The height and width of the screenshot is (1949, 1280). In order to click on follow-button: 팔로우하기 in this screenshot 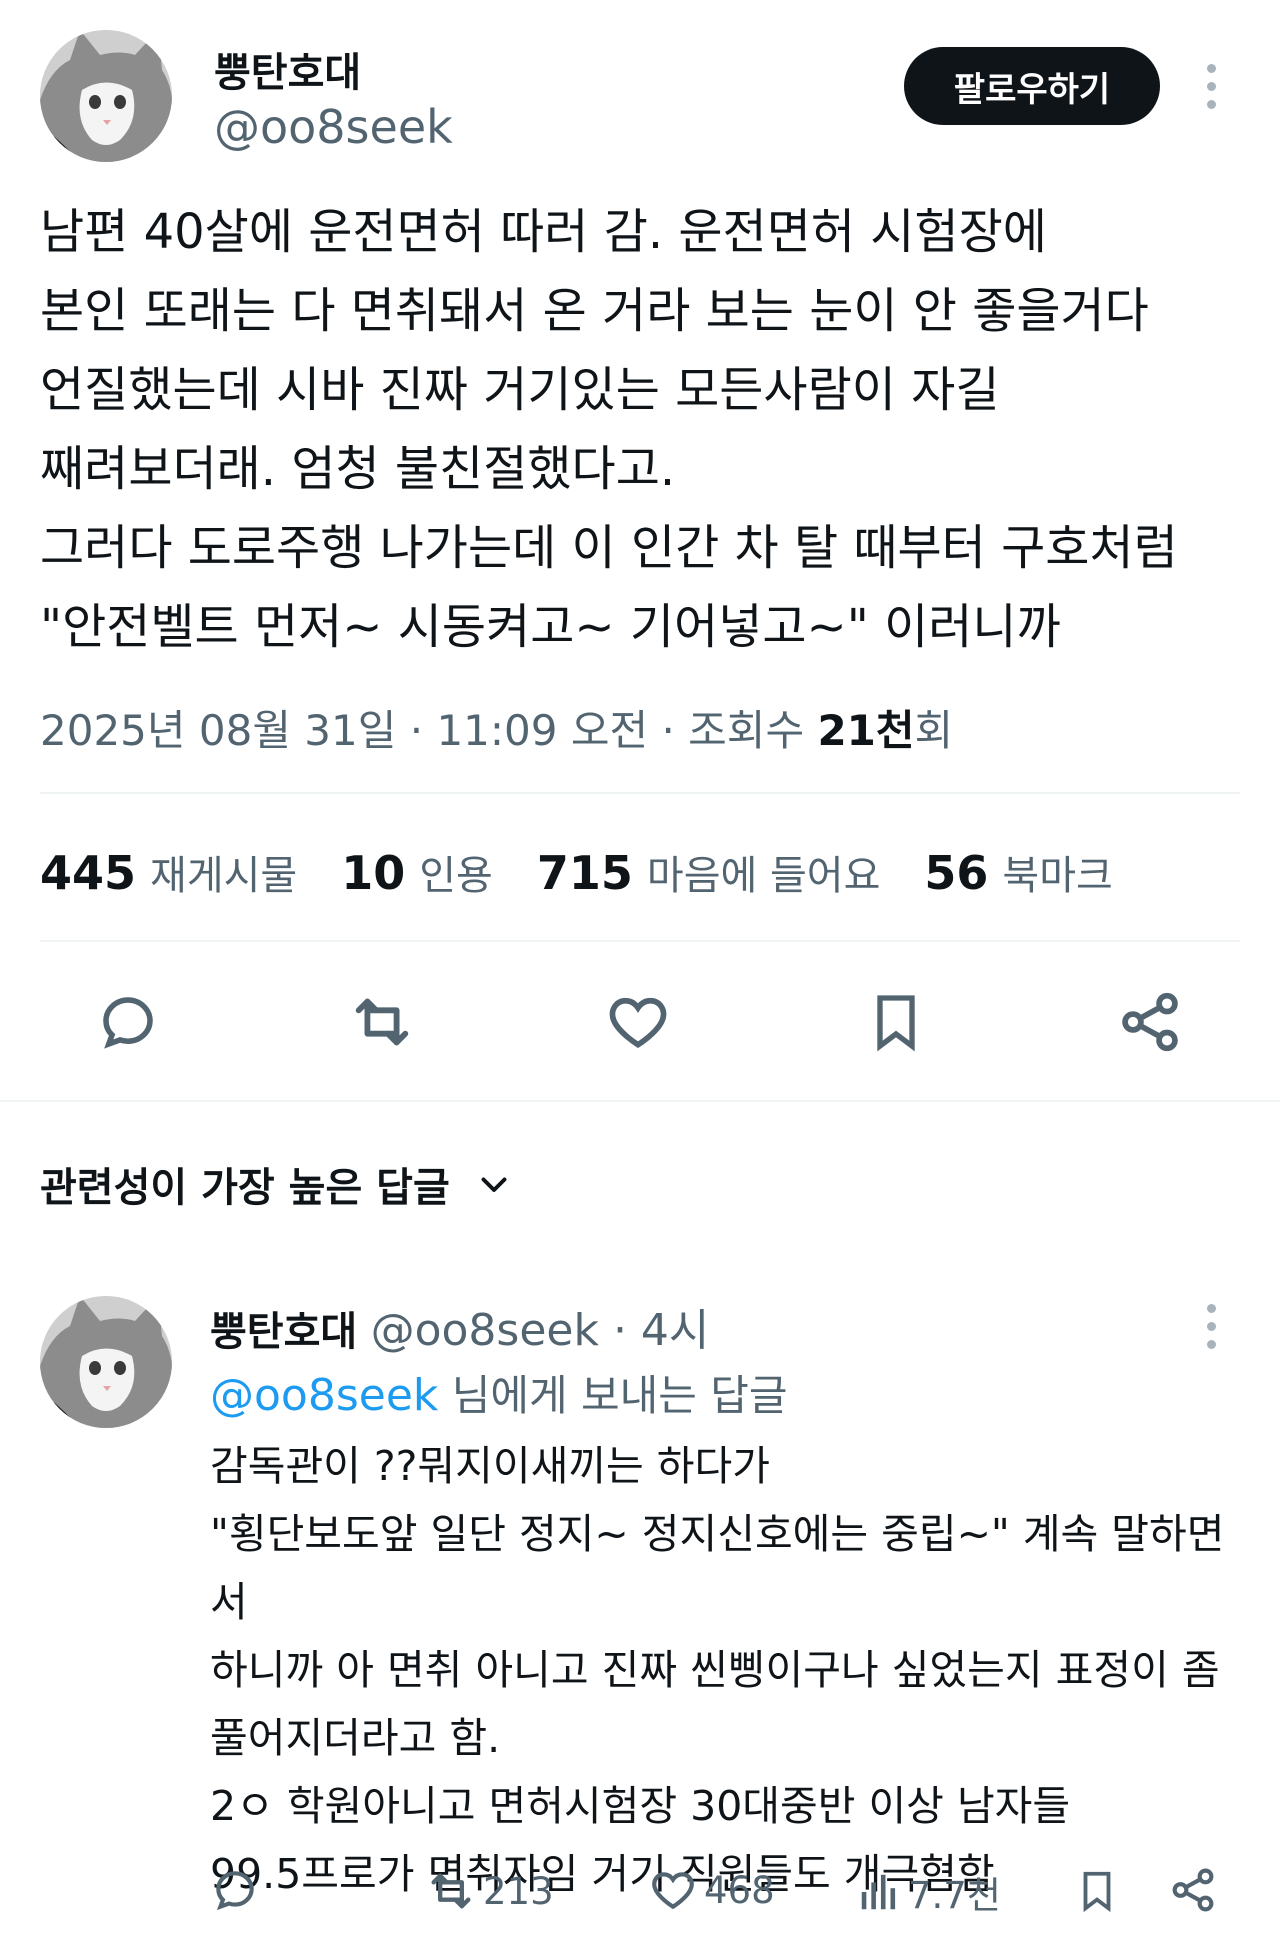, I will do `click(1032, 86)`.